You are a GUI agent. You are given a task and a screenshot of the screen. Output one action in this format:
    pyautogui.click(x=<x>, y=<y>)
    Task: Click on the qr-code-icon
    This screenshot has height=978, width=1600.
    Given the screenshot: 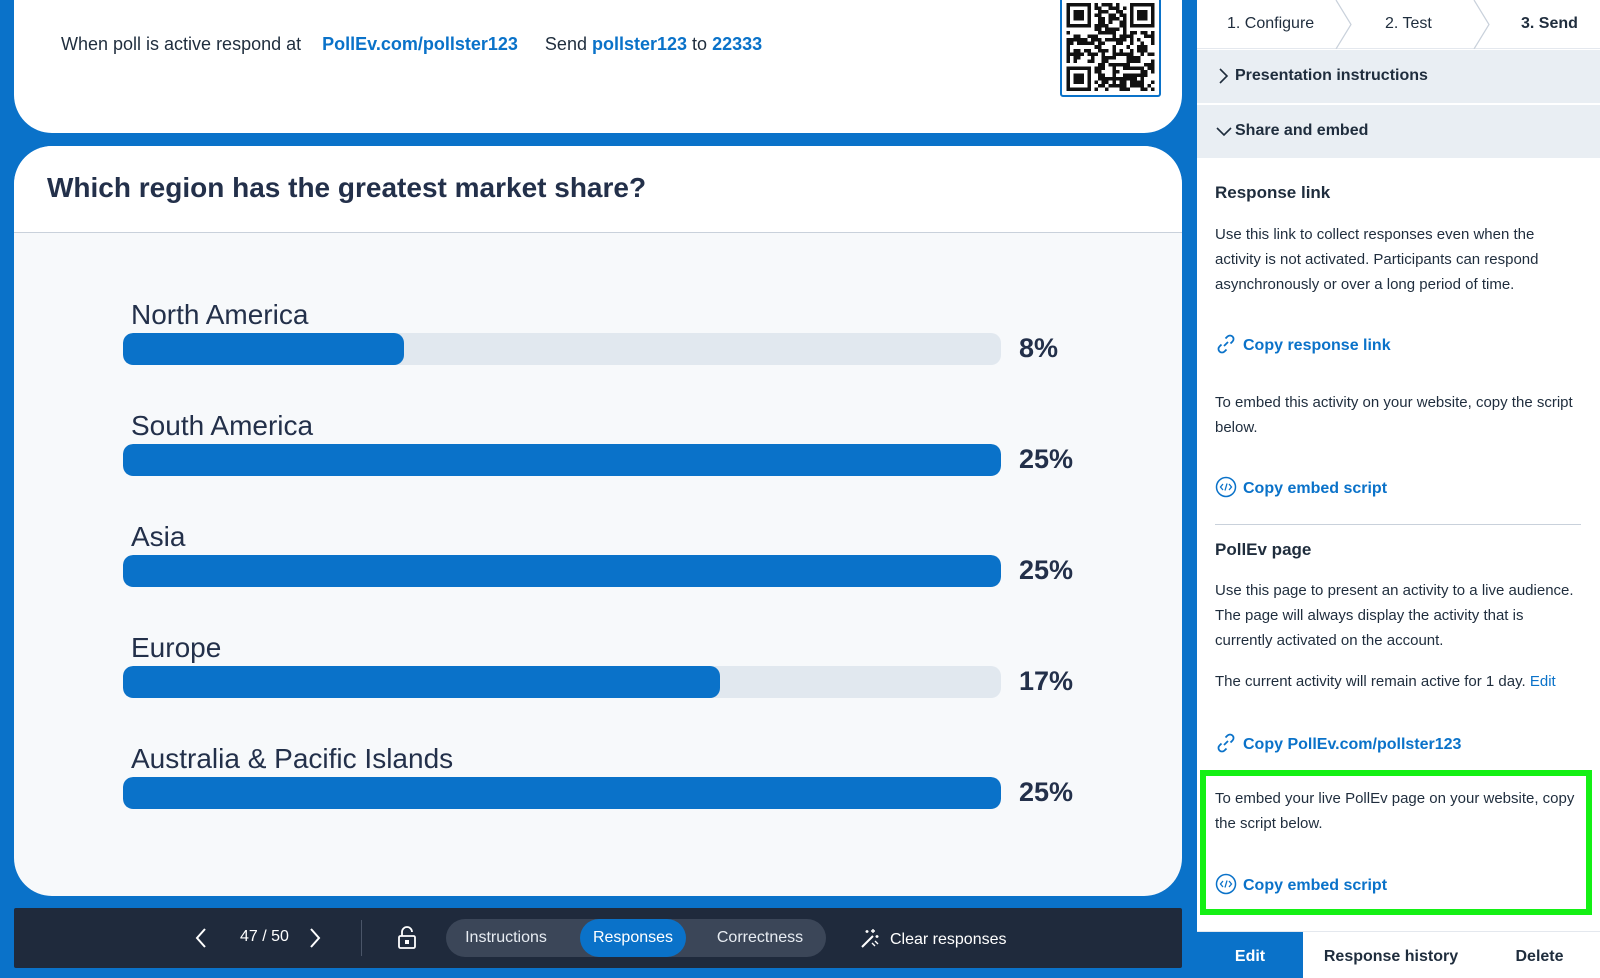 What is the action you would take?
    pyautogui.click(x=1110, y=47)
    